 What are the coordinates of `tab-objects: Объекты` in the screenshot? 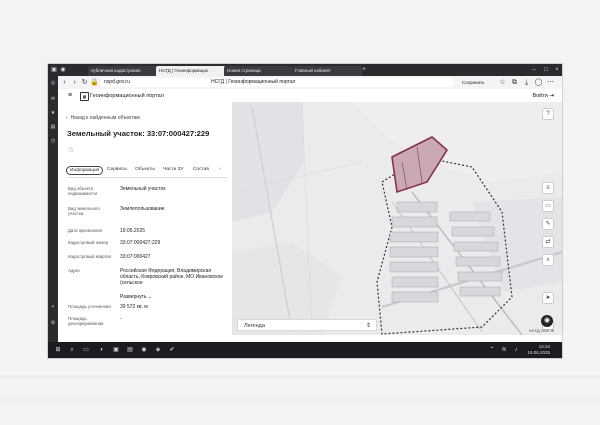 It's located at (145, 169).